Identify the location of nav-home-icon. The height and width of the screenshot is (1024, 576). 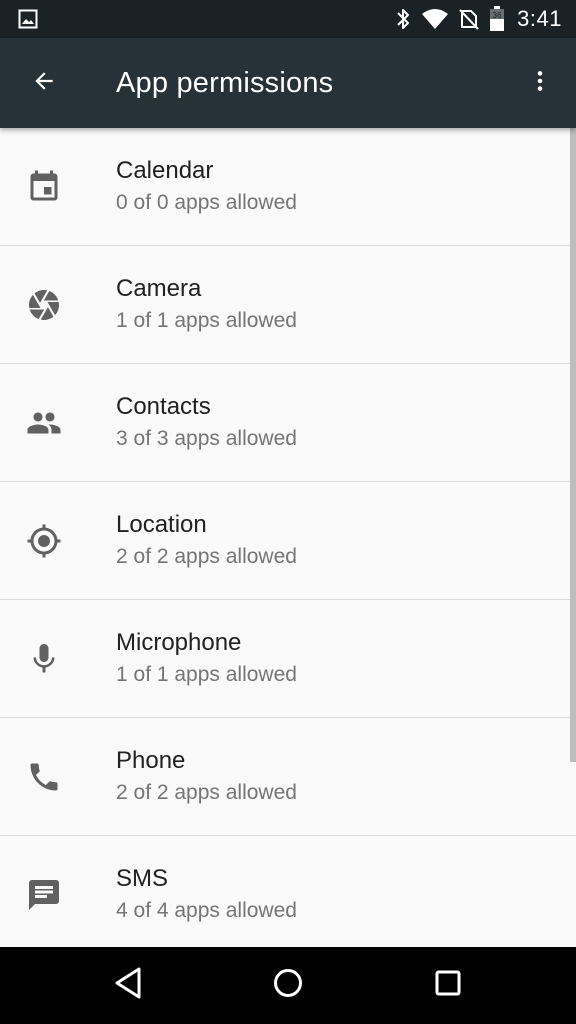
(288, 985).